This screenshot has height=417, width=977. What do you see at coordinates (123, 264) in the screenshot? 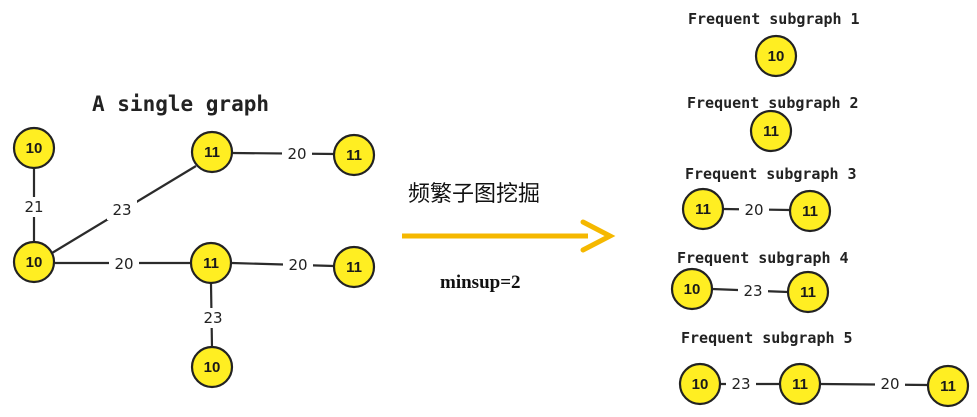
I see `edge-label-b-e: 20` at bounding box center [123, 264].